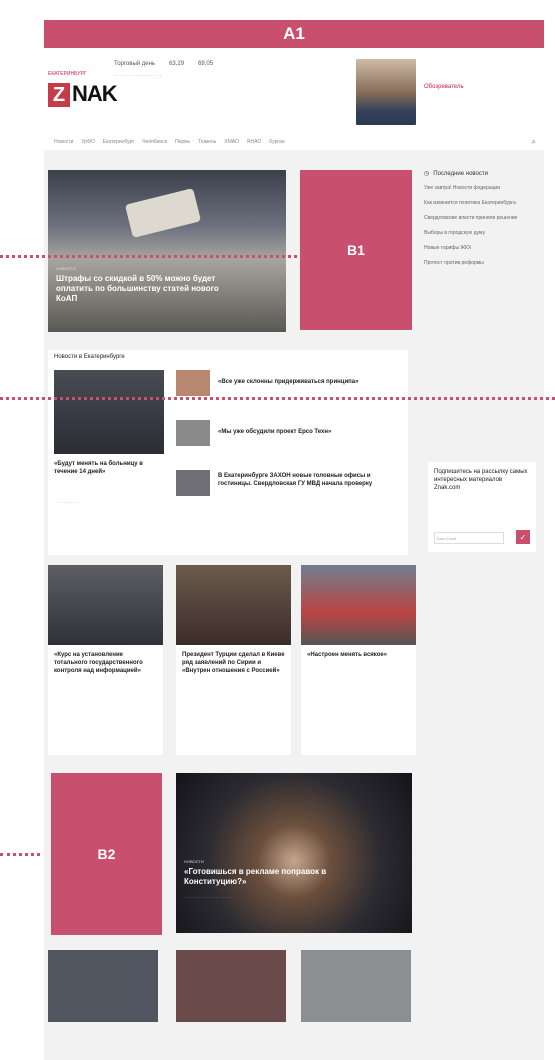 The width and height of the screenshot is (555, 1060). I want to click on latest-news-item: Выборы в городскую думу, so click(483, 233).